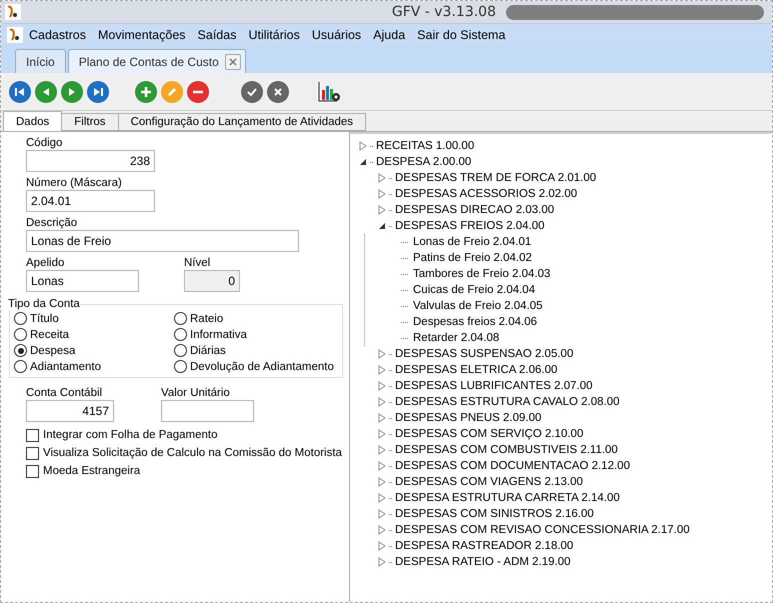 The width and height of the screenshot is (773, 603). Describe the element at coordinates (495, 178) in the screenshot. I see `tree-item: DESPESAS TREM DE FORCA 2.01.00` at that location.